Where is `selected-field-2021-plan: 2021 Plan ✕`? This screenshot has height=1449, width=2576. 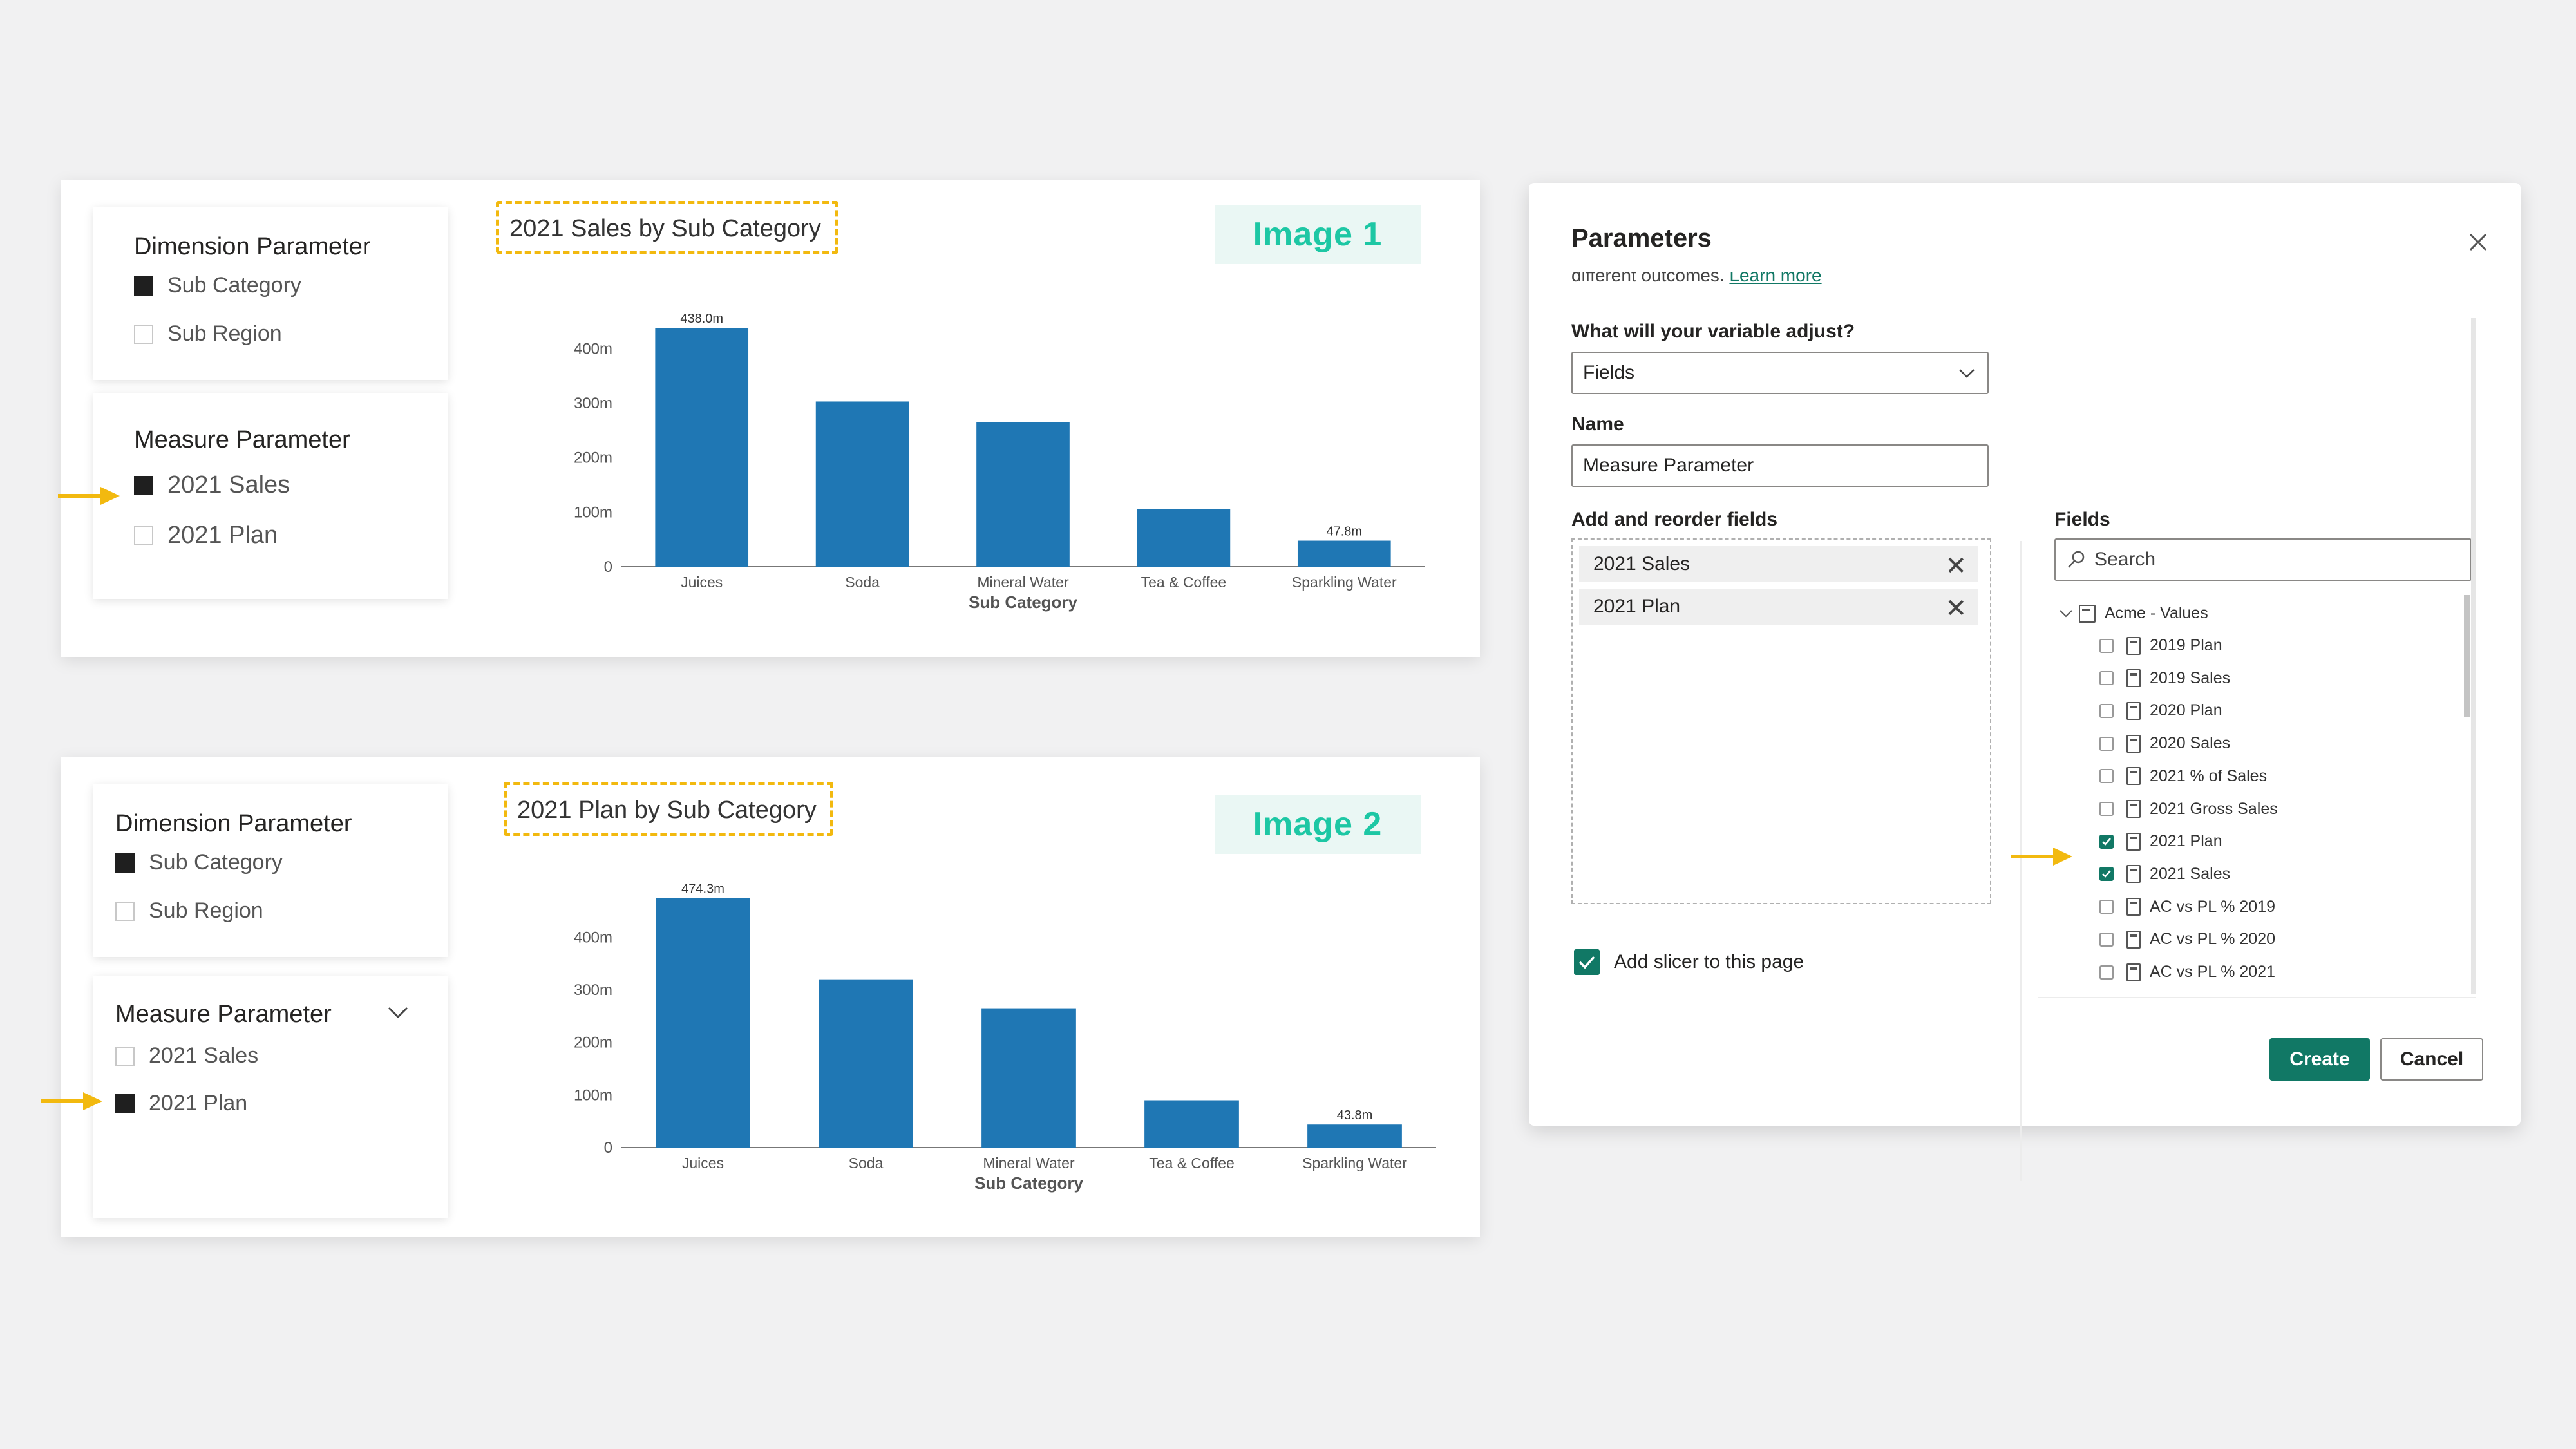 selected-field-2021-plan: 2021 Plan ✕ is located at coordinates (1779, 607).